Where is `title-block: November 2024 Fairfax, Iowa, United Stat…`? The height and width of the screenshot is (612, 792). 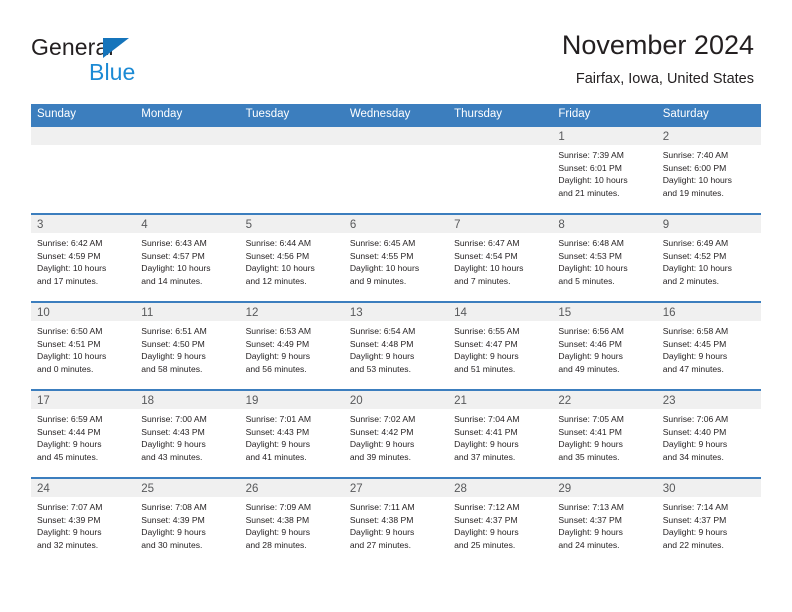
title-block: November 2024 Fairfax, Iowa, United Stat… is located at coordinates (658, 58).